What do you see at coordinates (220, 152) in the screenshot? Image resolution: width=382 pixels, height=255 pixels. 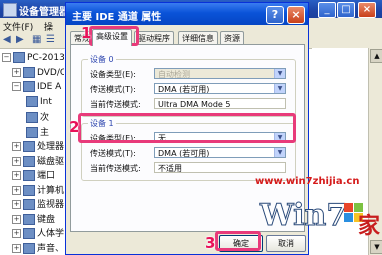 I see `device-1-transfer-select: DMA (若可用) ▼` at bounding box center [220, 152].